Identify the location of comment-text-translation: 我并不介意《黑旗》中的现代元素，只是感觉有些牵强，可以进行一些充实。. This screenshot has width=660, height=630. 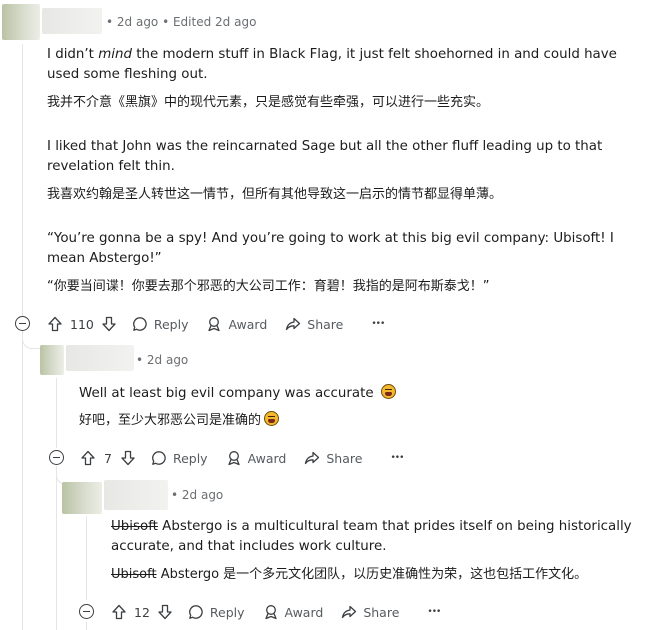
(268, 102).